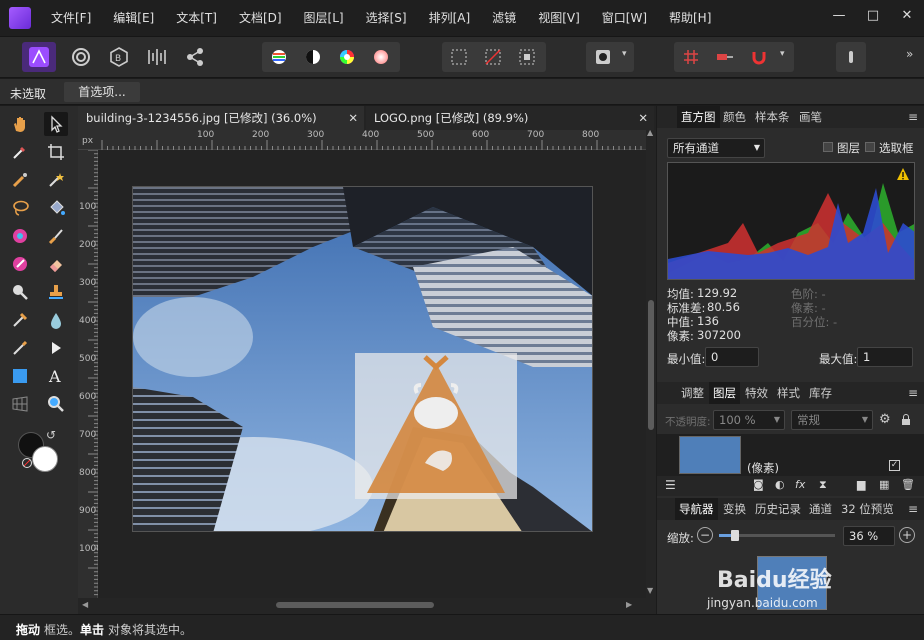 Image resolution: width=924 pixels, height=640 pixels. Describe the element at coordinates (20, 348) in the screenshot. I see `inpainting-brush-tool-icon` at that location.